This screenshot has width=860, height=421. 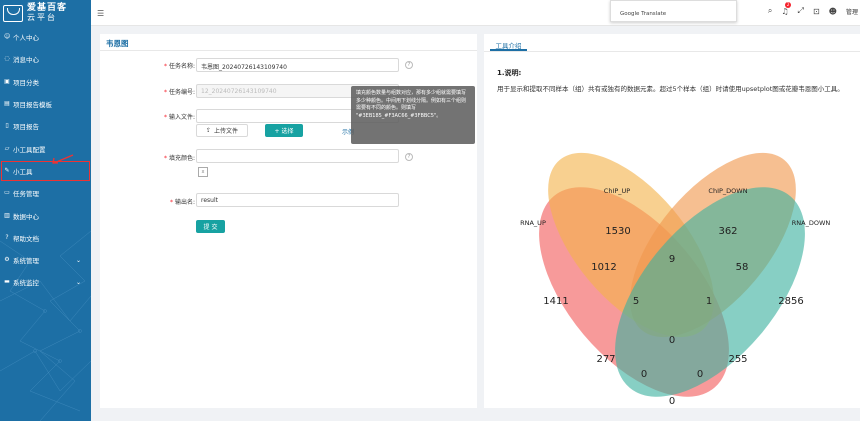 What do you see at coordinates (45, 171) in the screenshot?
I see `sidebar-item-tools: ✎ 小工具` at bounding box center [45, 171].